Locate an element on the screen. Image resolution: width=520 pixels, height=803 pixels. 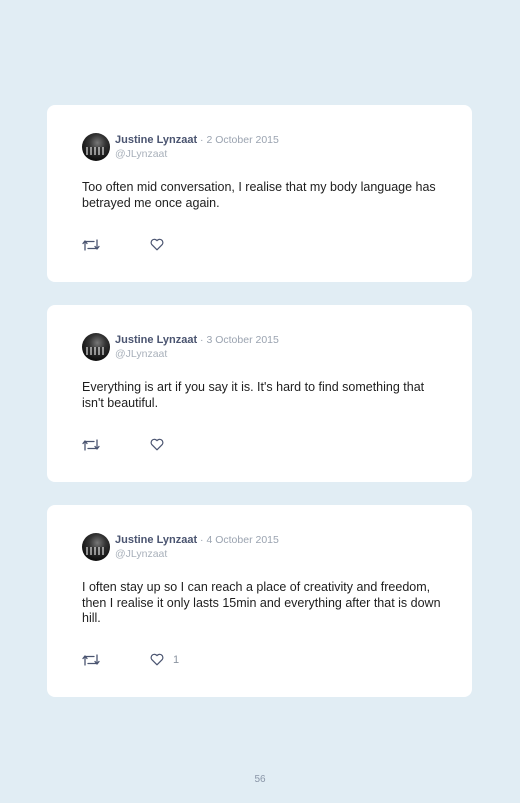
author-line: Justine Lynzaat · 4 October 2015 is located at coordinates (197, 540).